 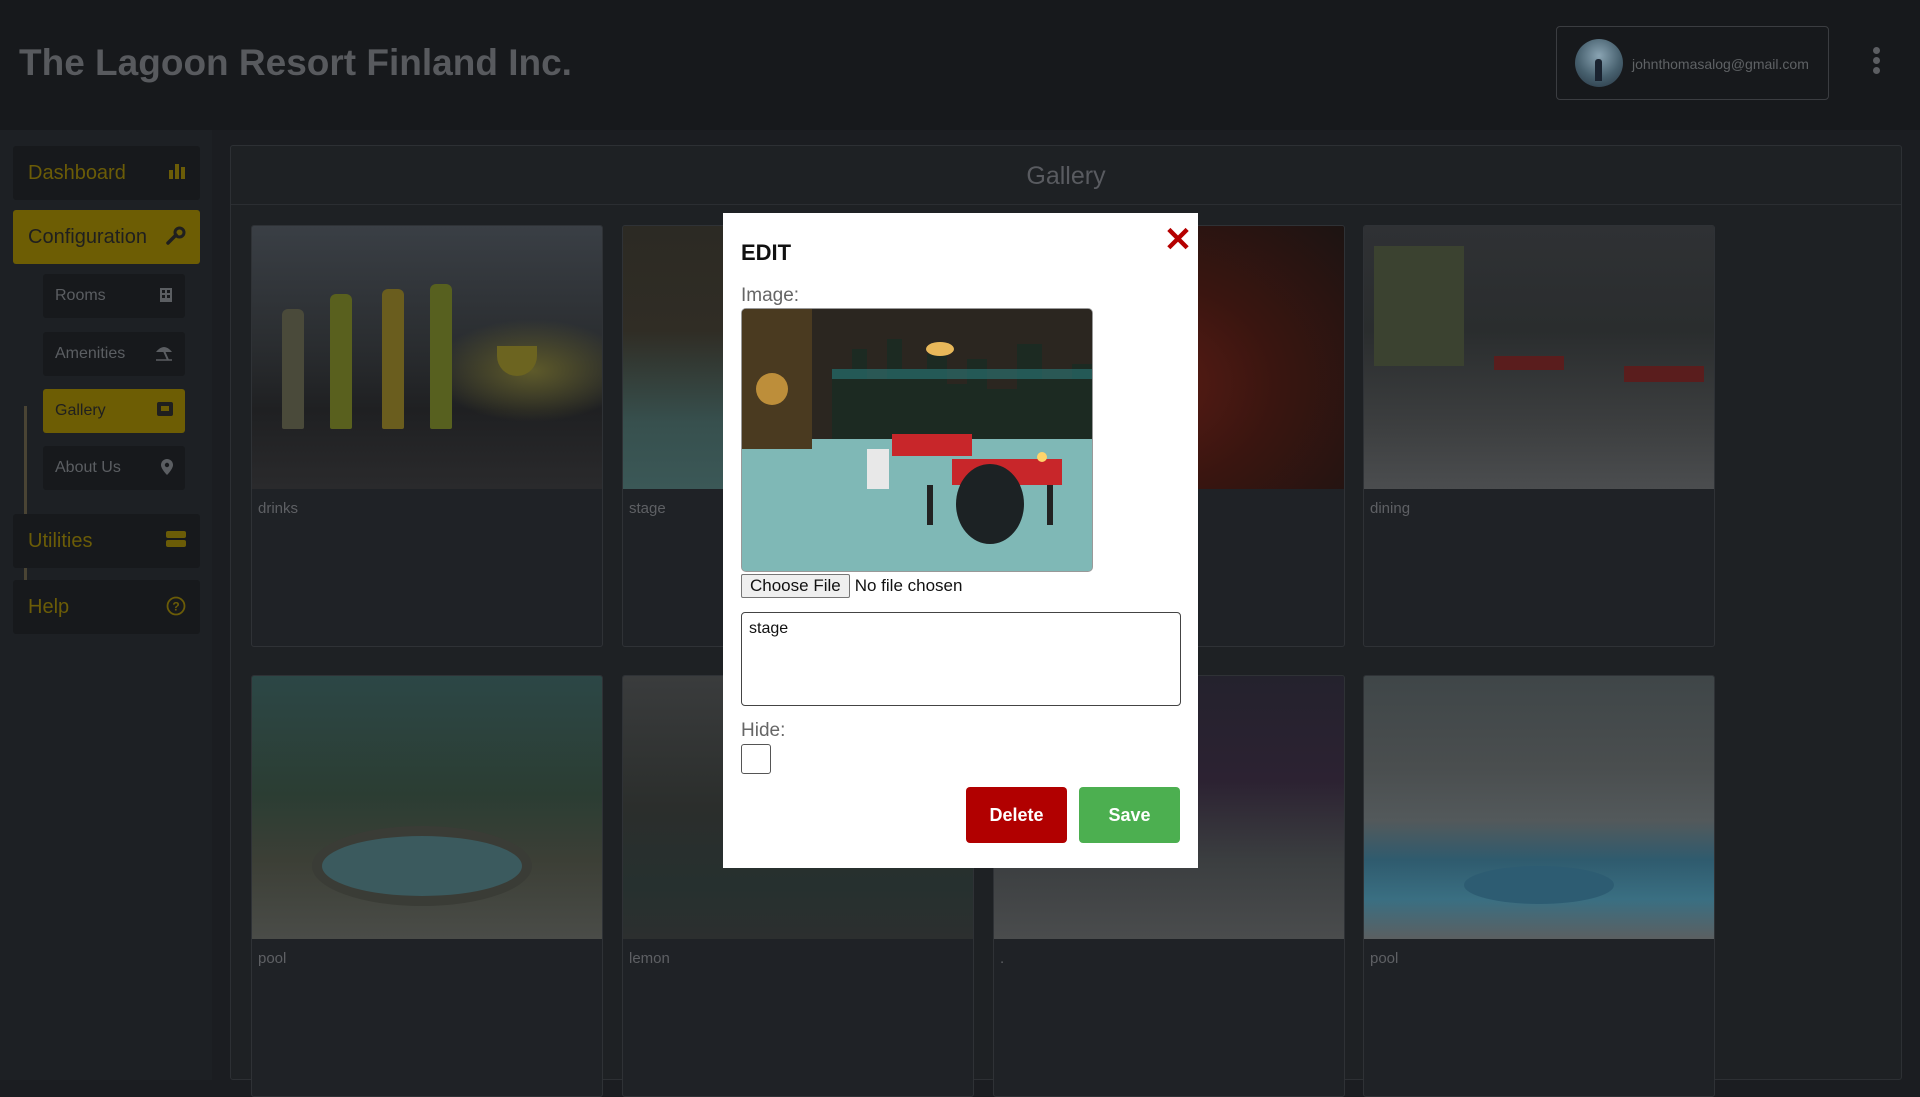 What do you see at coordinates (961, 659) in the screenshot?
I see `caption-input` at bounding box center [961, 659].